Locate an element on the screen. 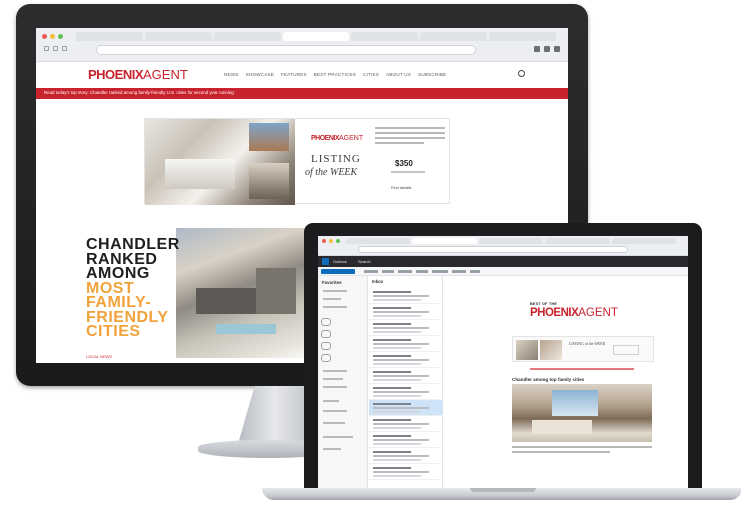 The width and height of the screenshot is (741, 506). profile-icon is located at coordinates (557, 49).